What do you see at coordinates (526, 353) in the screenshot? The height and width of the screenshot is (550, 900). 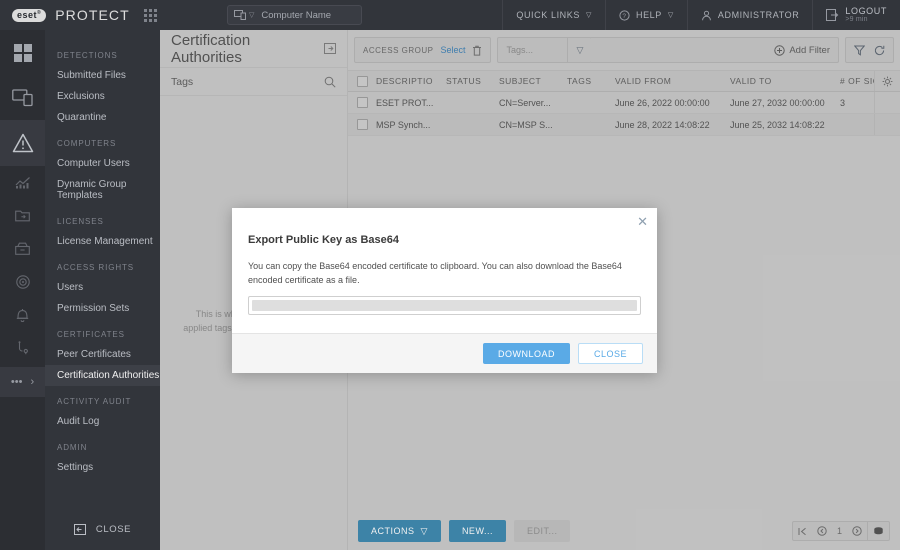 I see `download-button: DOWNLOAD` at bounding box center [526, 353].